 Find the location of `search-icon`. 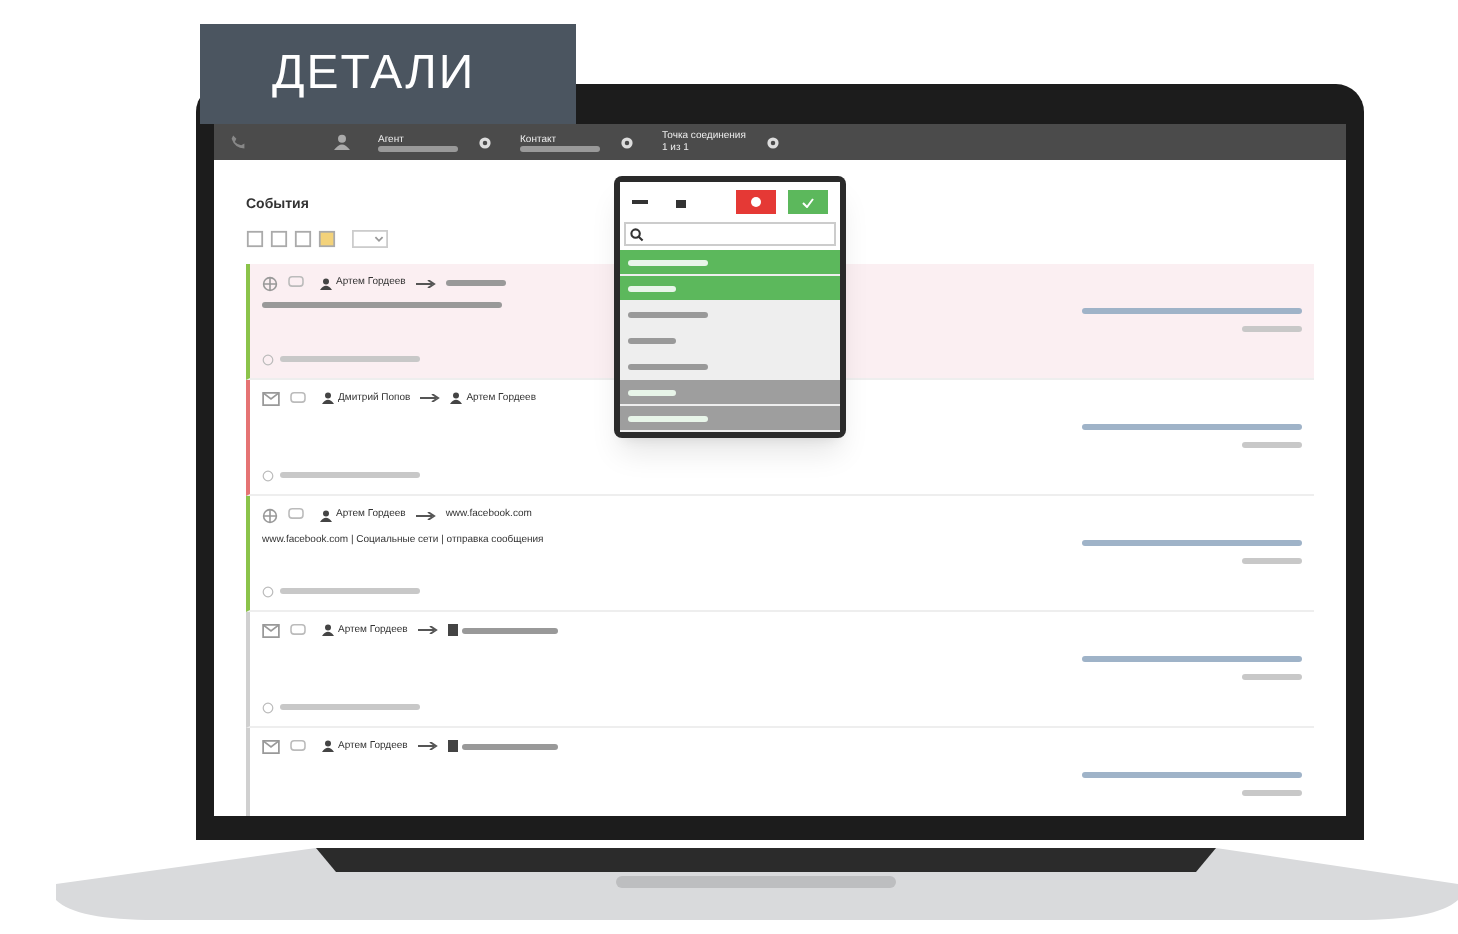

search-icon is located at coordinates (637, 234).